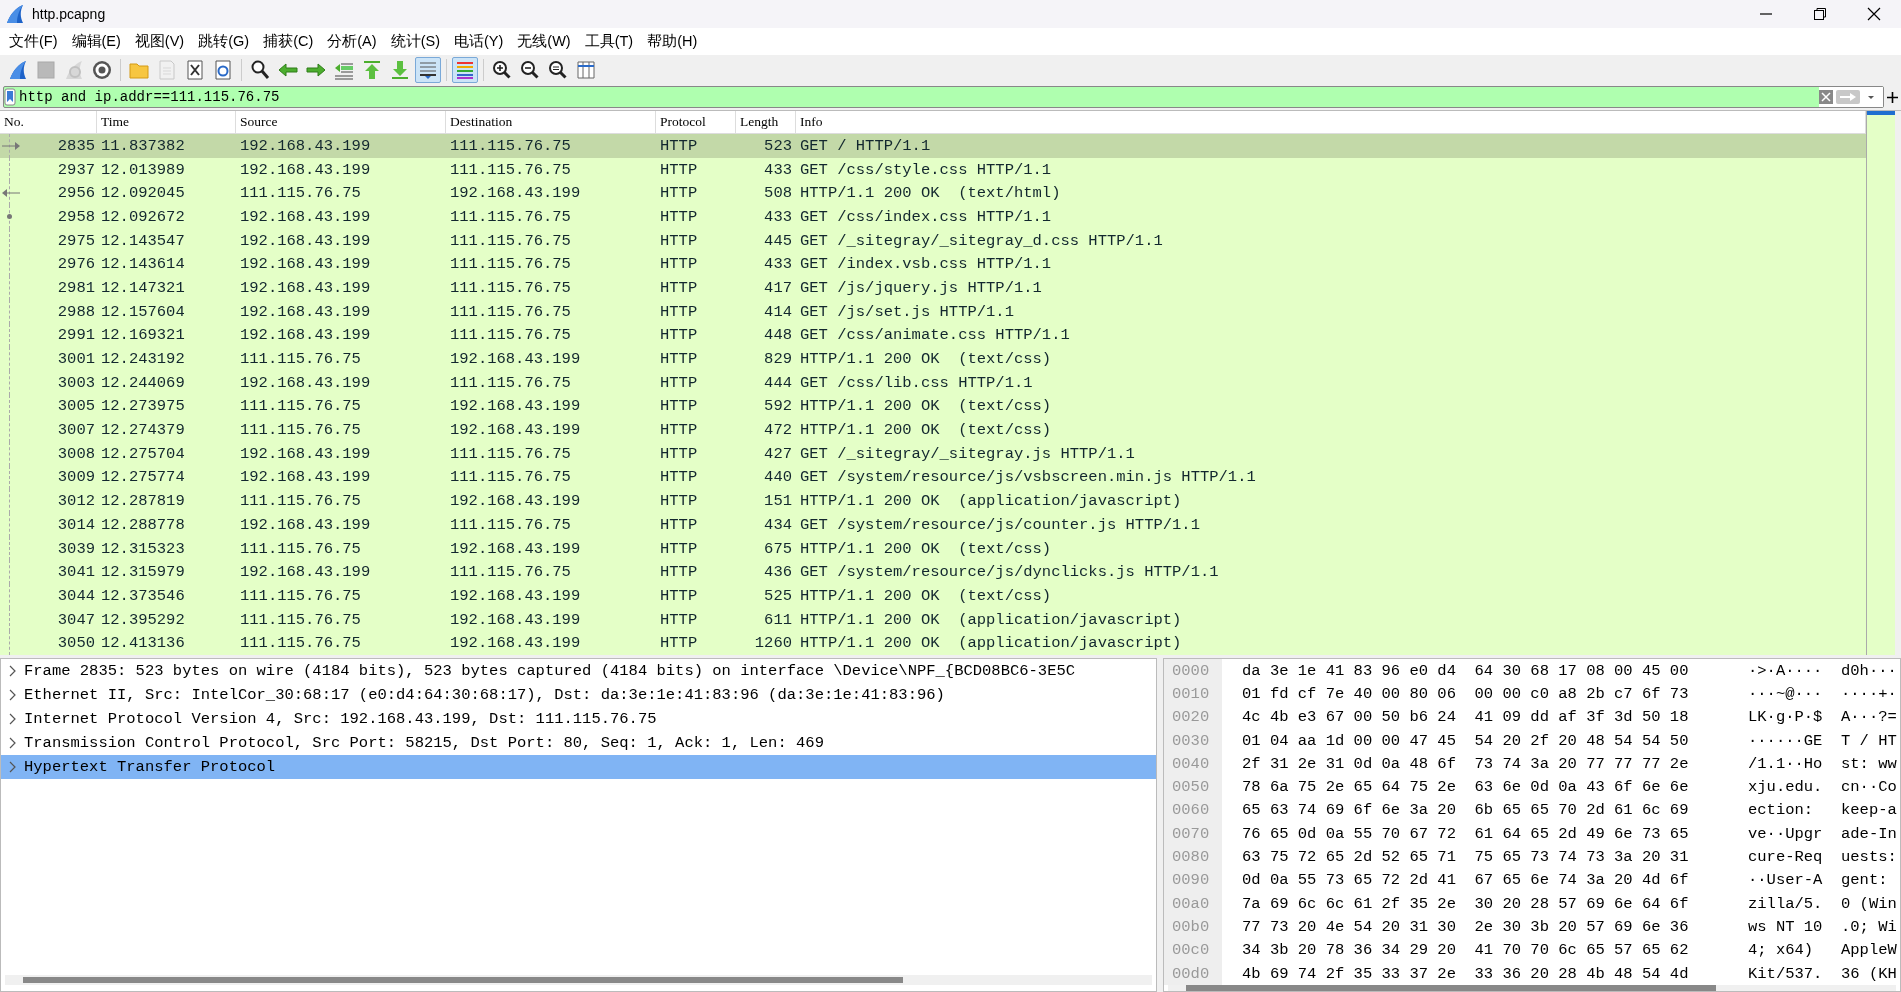  Describe the element at coordinates (766, 122) in the screenshot. I see `column-header: Length` at that location.